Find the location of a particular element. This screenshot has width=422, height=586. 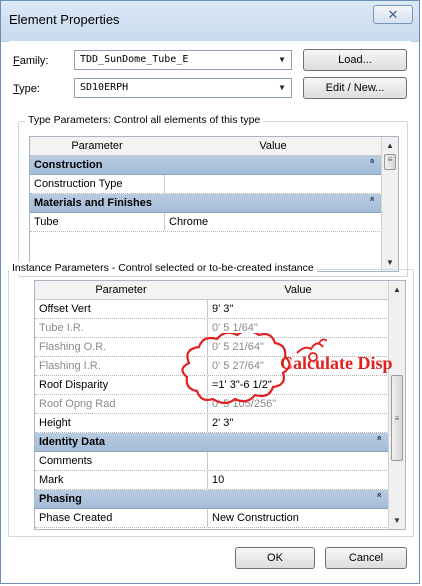

parameter-value: 9' 3" is located at coordinates (220, 309).